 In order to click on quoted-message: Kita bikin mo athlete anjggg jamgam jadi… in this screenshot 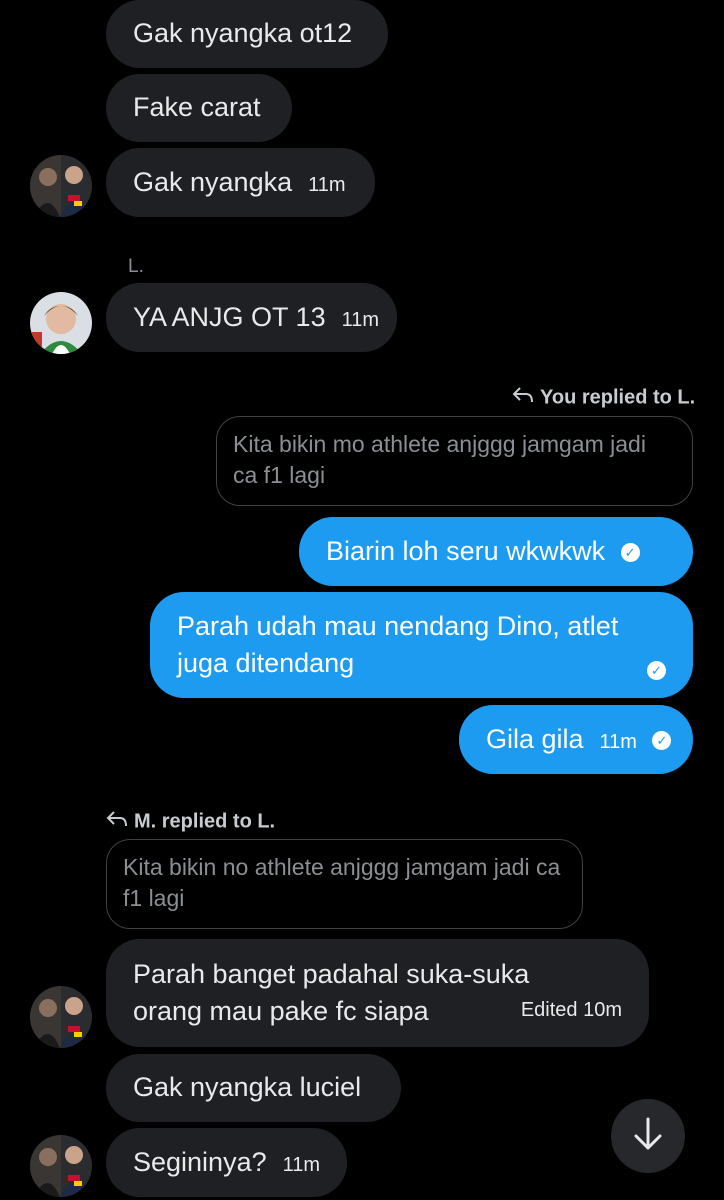, I will do `click(454, 461)`.